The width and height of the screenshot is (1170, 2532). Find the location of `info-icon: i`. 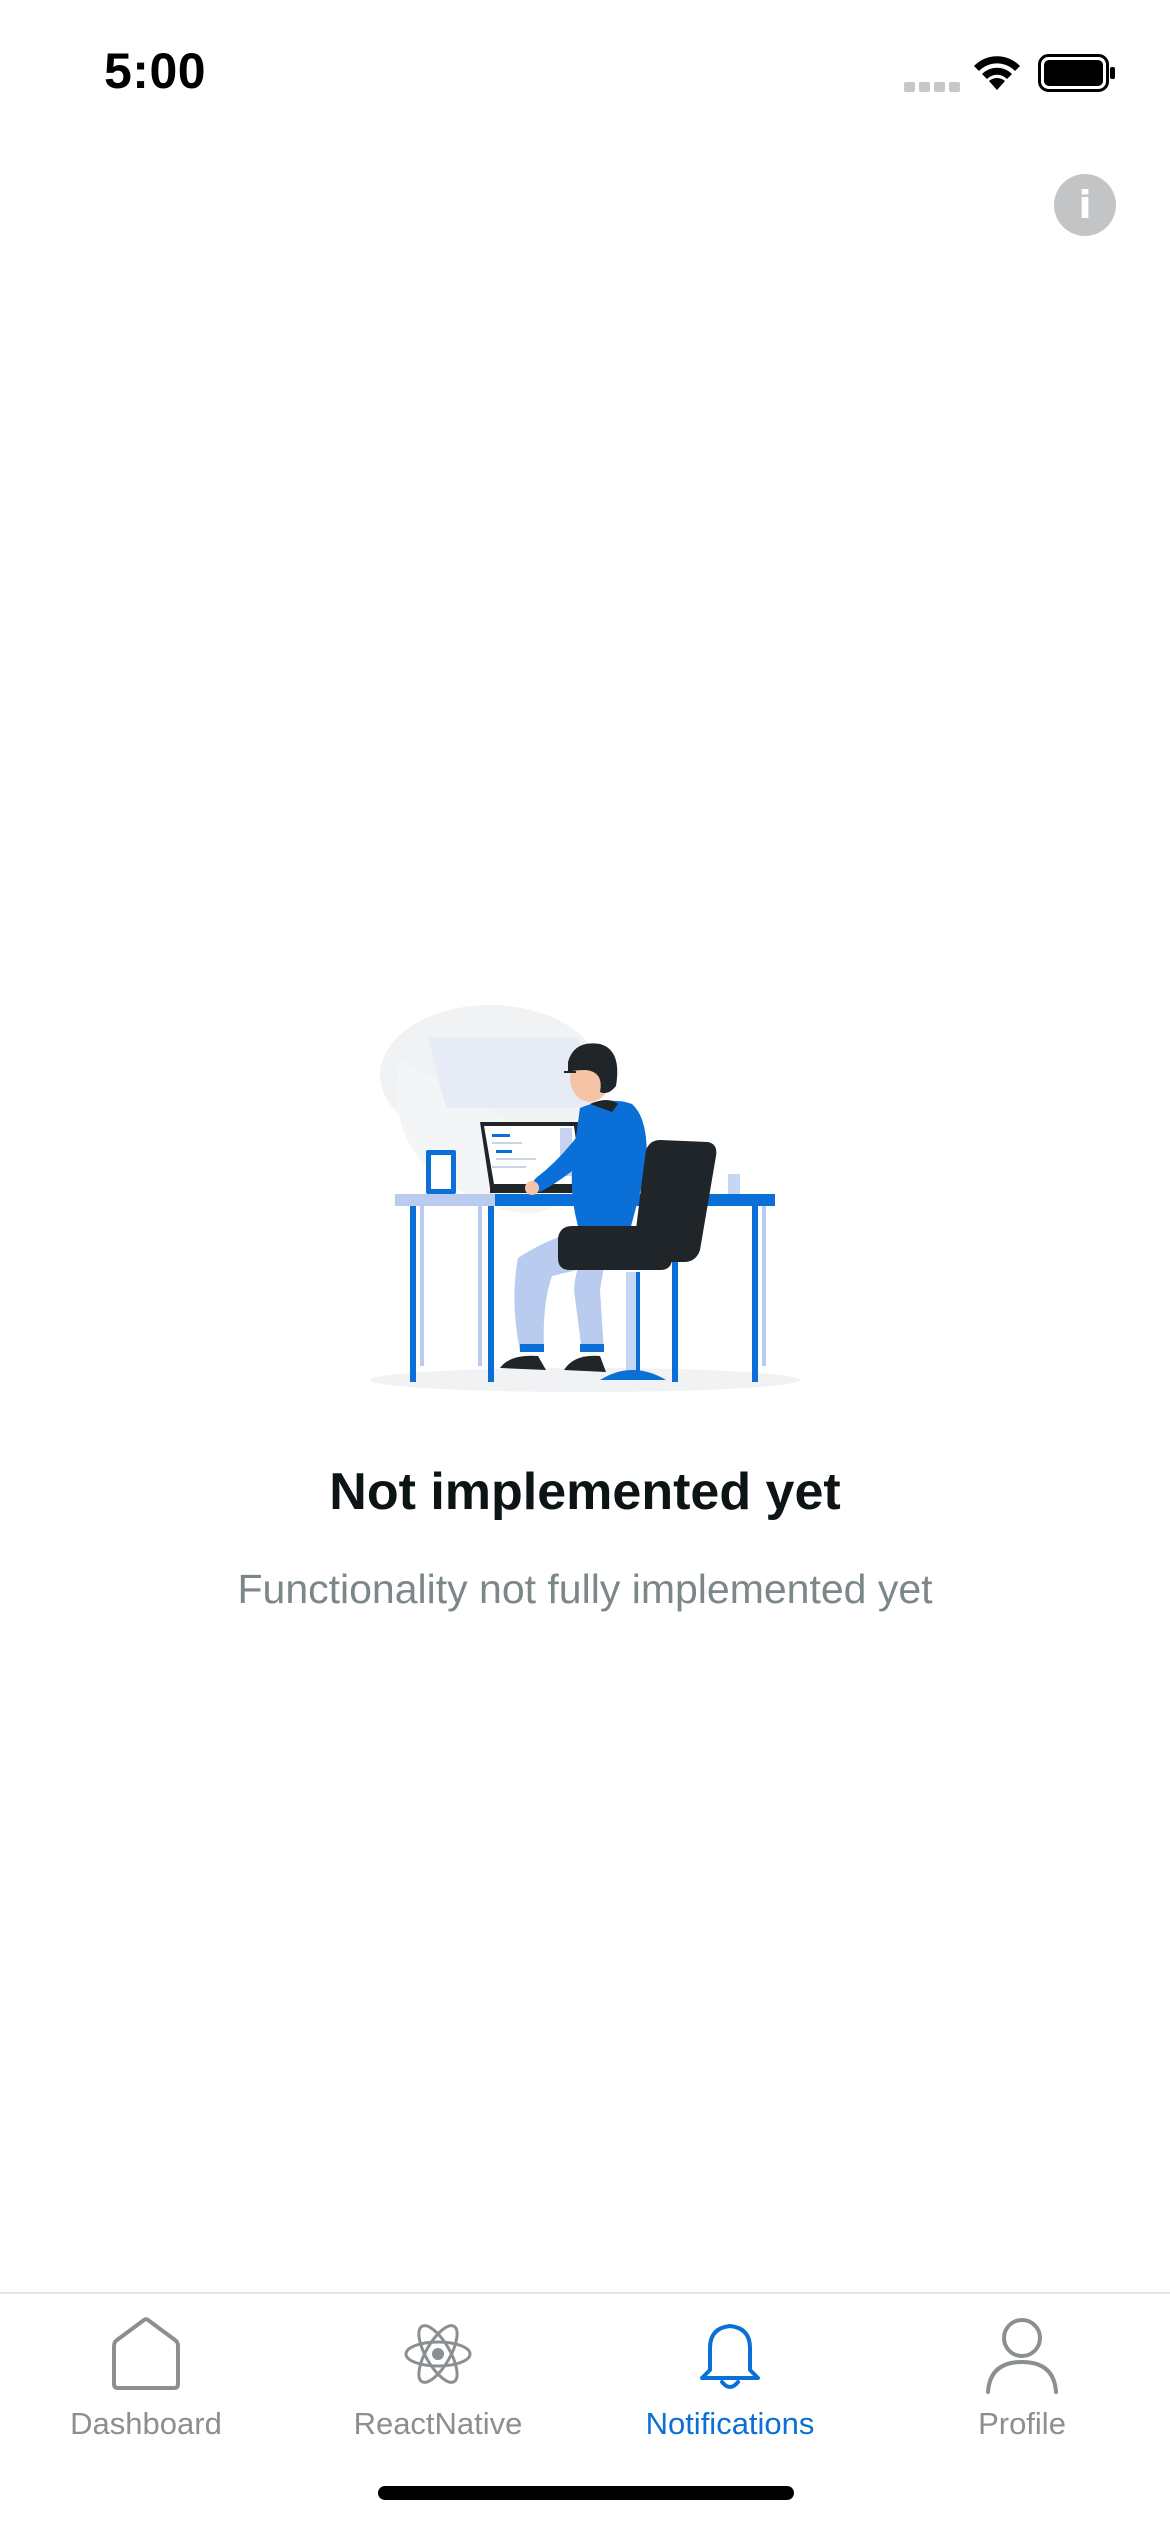

info-icon: i is located at coordinates (1085, 205).